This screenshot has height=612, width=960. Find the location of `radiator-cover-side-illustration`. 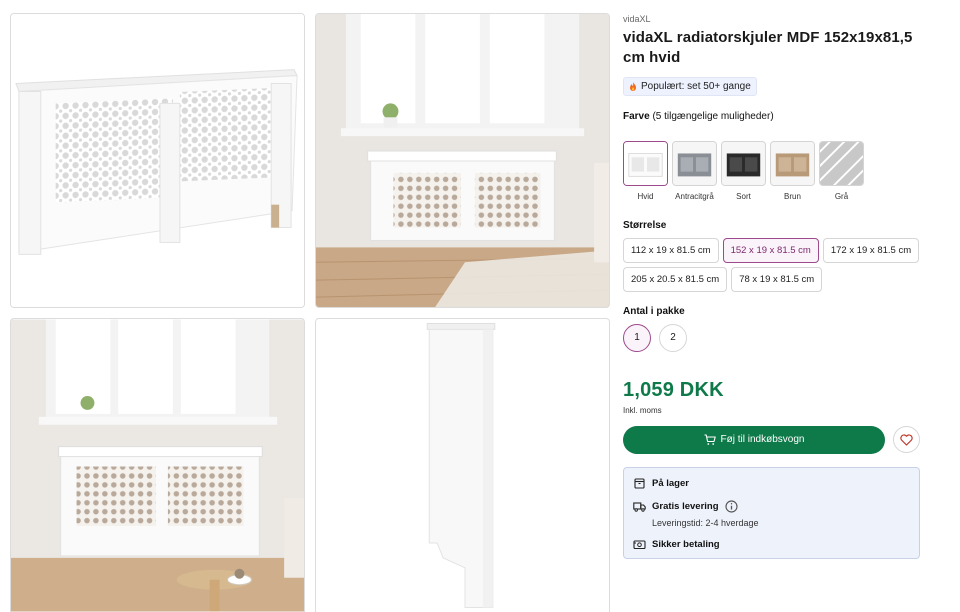

radiator-cover-side-illustration is located at coordinates (462, 465).